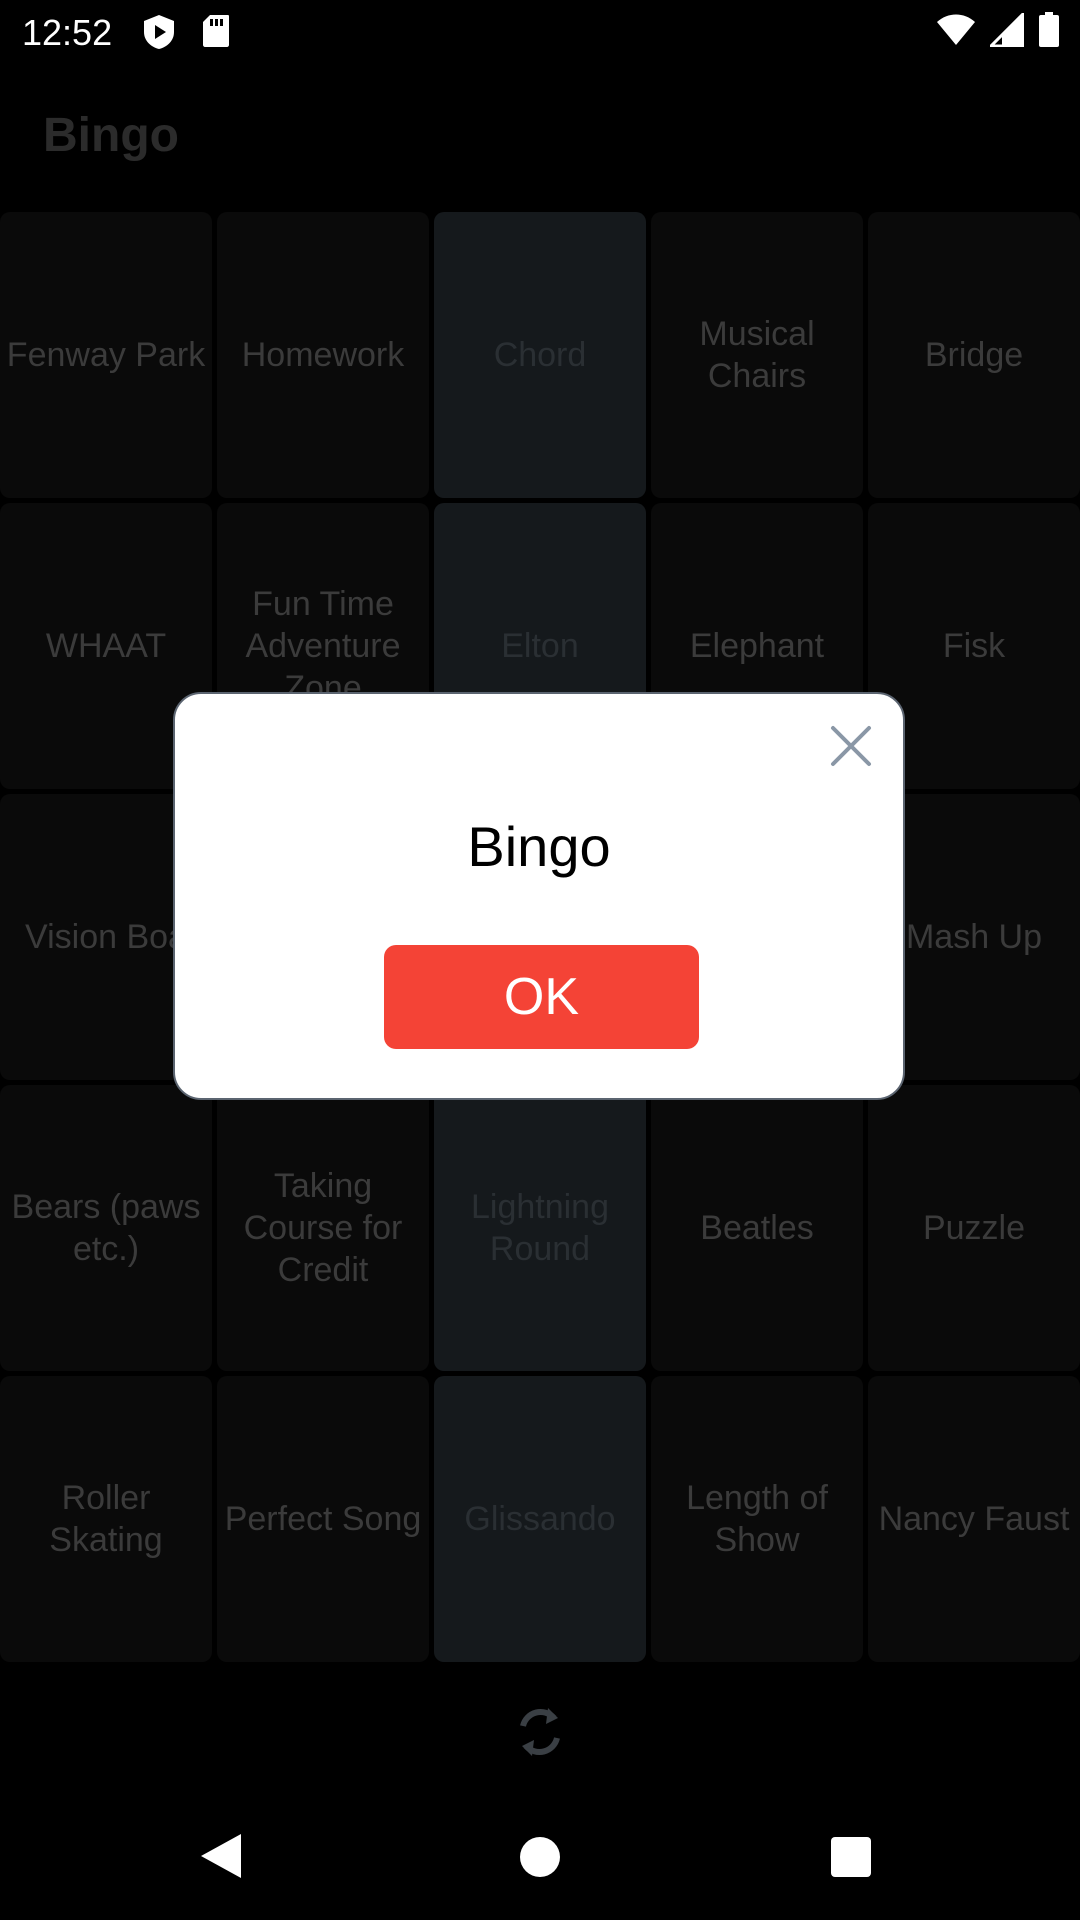 This screenshot has width=1080, height=1920. Describe the element at coordinates (539, 846) in the screenshot. I see `dialog-title: Bingo` at that location.